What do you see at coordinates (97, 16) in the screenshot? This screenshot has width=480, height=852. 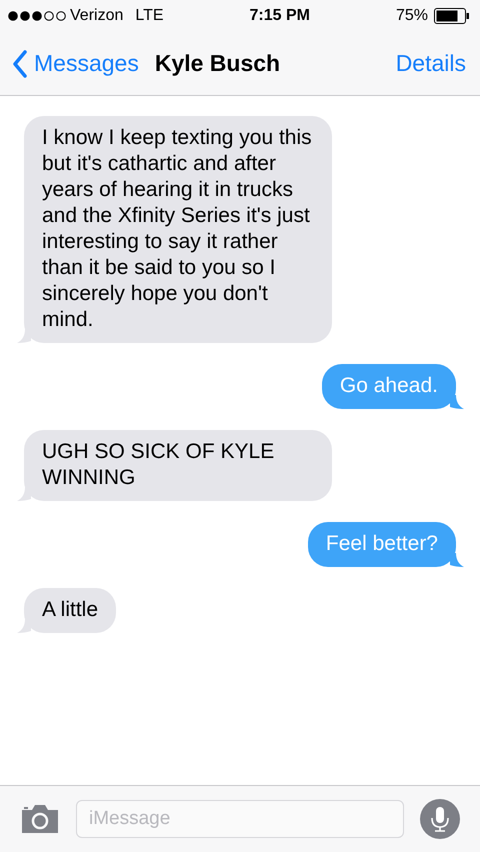 I see `carrier-name: Verizon` at bounding box center [97, 16].